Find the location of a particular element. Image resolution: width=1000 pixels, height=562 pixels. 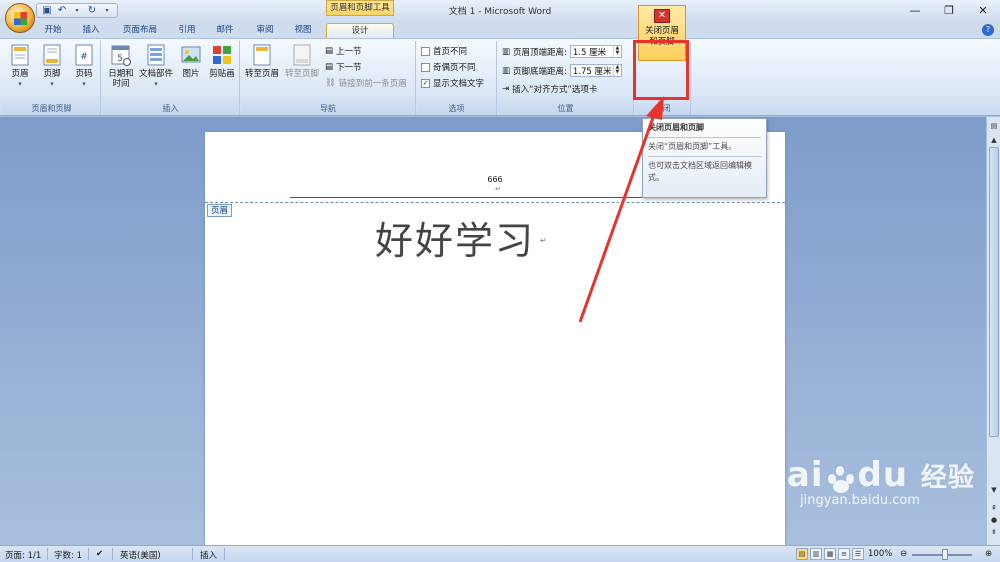

group-label-position: 位置 is located at coordinates (565, 109).